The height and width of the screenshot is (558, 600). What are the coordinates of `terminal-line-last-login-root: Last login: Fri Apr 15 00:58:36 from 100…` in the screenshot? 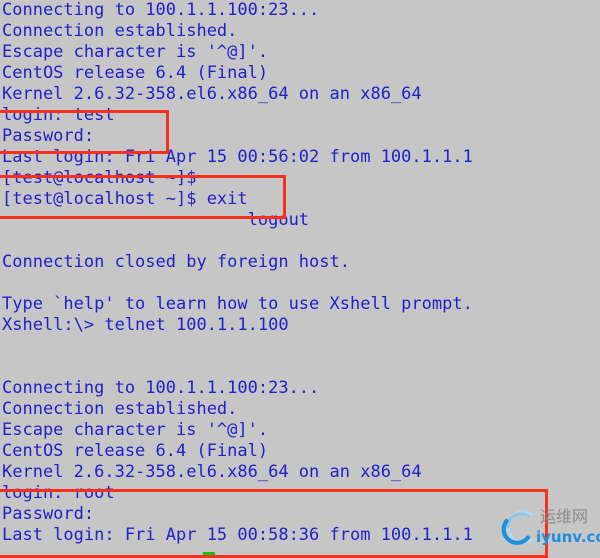 It's located at (237, 535).